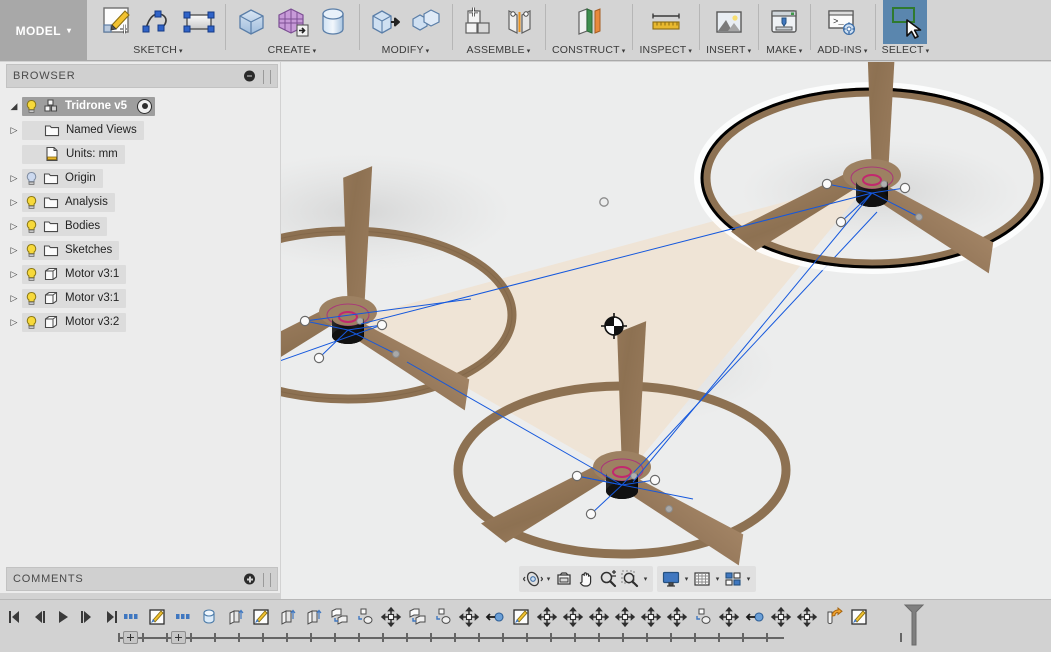  I want to click on create-mesh-icon, so click(292, 22).